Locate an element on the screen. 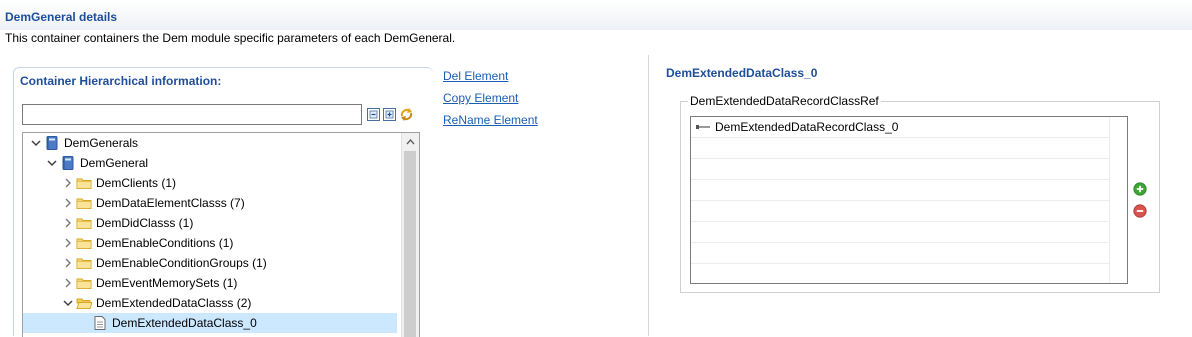 The width and height of the screenshot is (1192, 337). list-item-label: DemExtendedDataRecordClass_0 is located at coordinates (807, 127).